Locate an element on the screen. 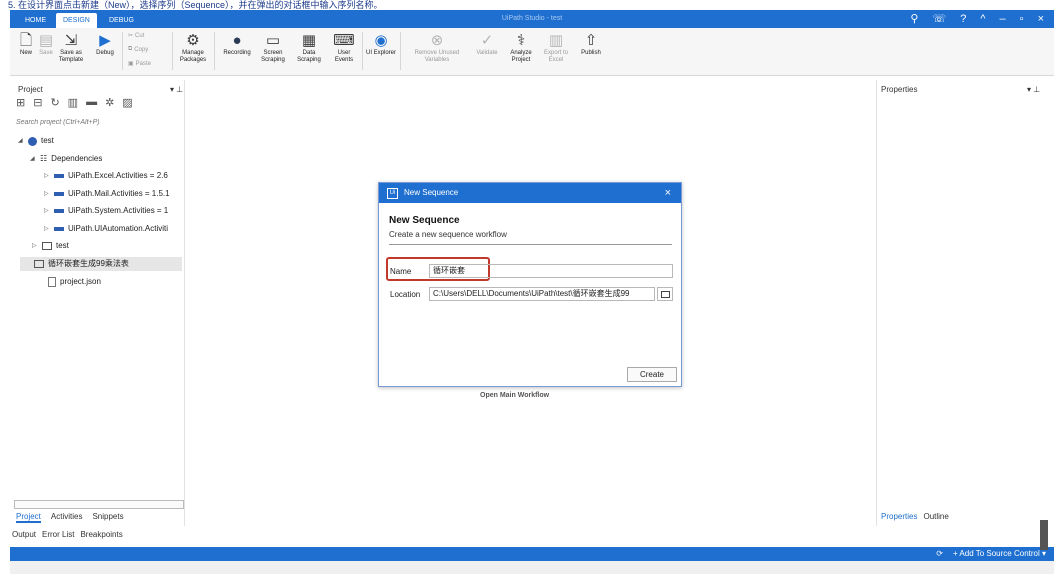 This screenshot has height=574, width=1054. tree-item-workflow: 循环嵌套生成99乘法表 is located at coordinates (101, 264).